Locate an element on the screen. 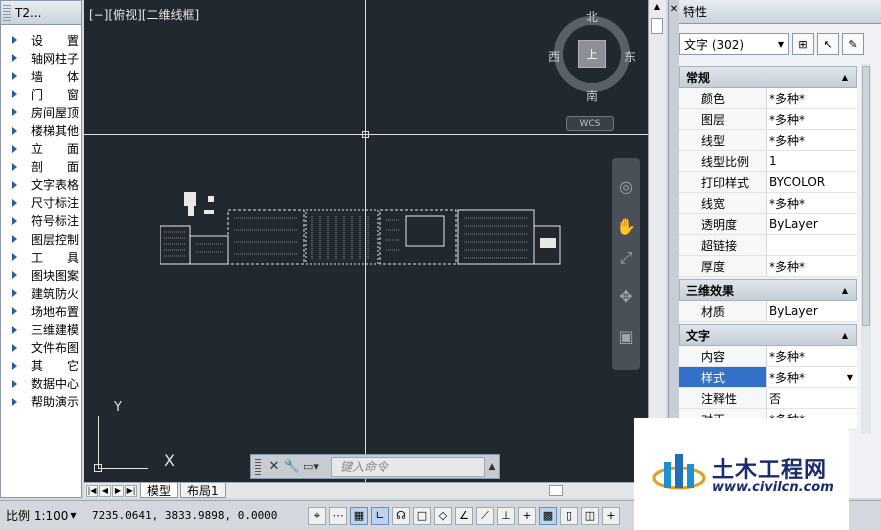  quick-select-icon: ✎ is located at coordinates (853, 44).